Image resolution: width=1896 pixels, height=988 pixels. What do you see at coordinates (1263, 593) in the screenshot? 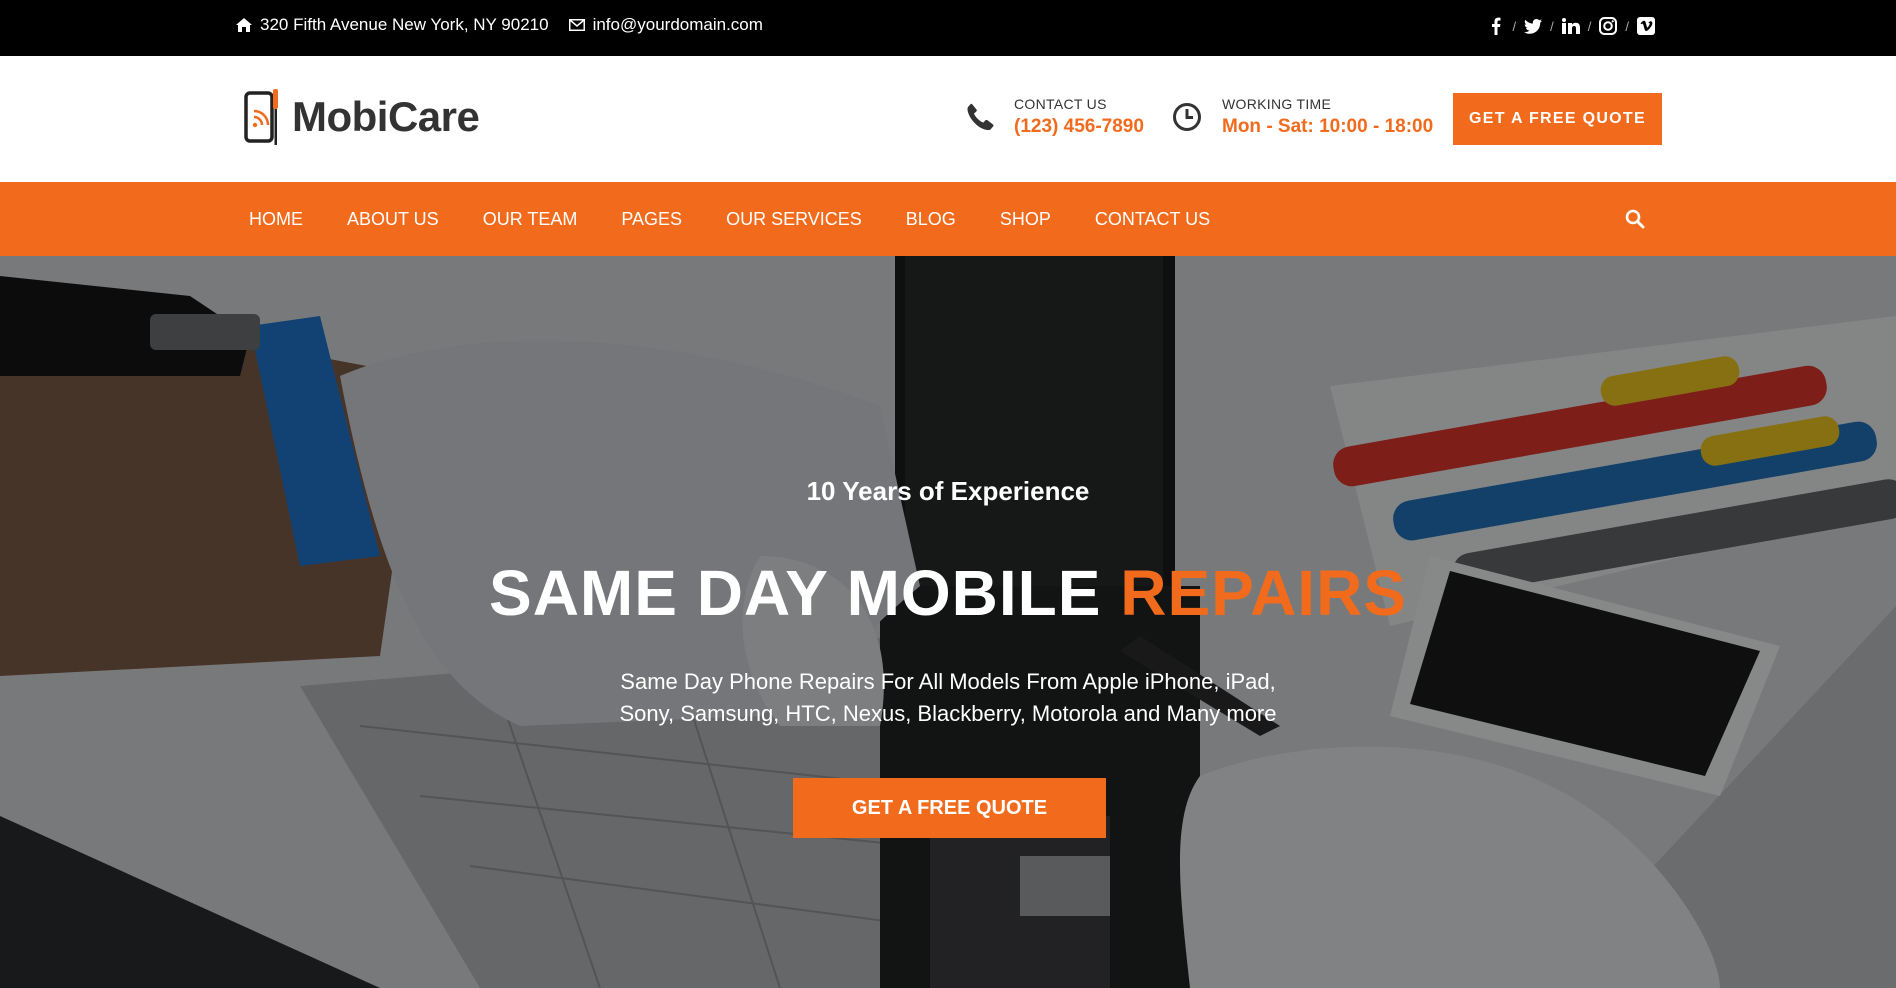
I see `hero-title-accent: REPAIRS` at bounding box center [1263, 593].